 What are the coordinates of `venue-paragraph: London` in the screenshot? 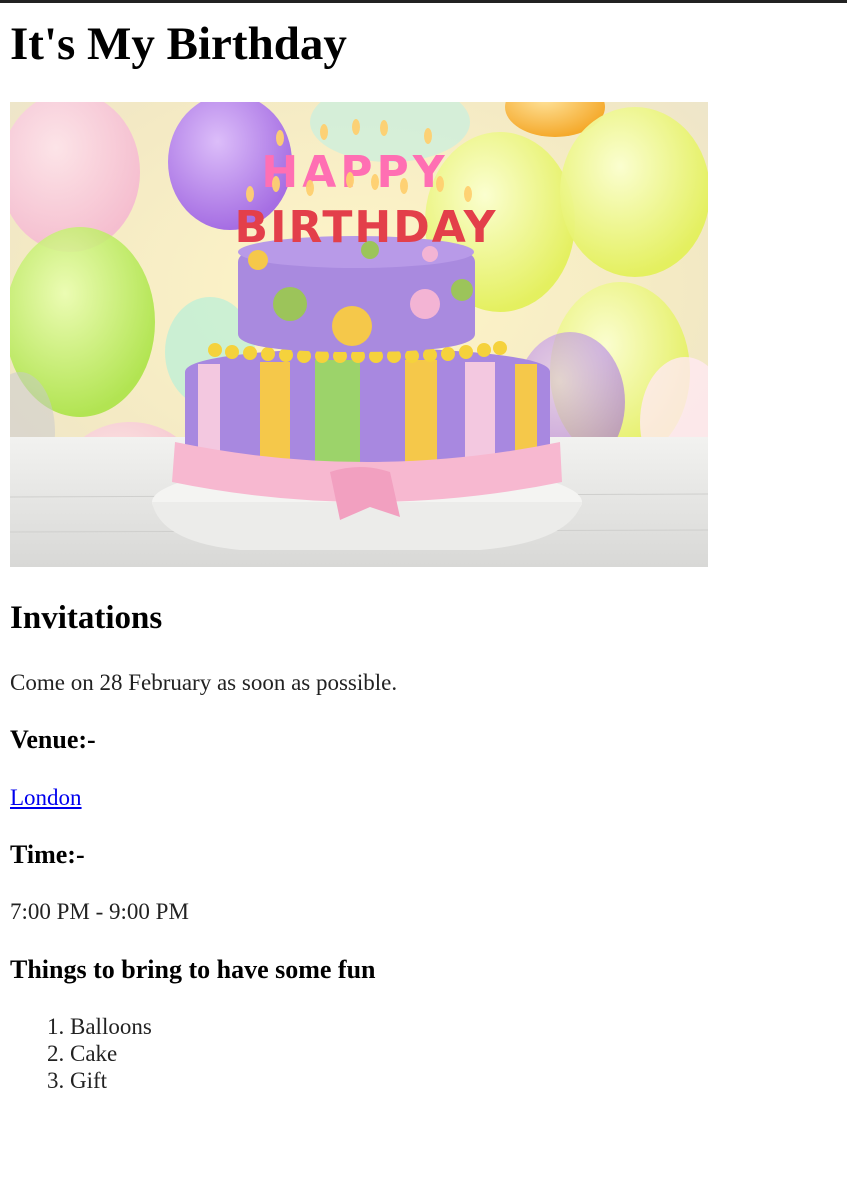 It's located at (46, 798).